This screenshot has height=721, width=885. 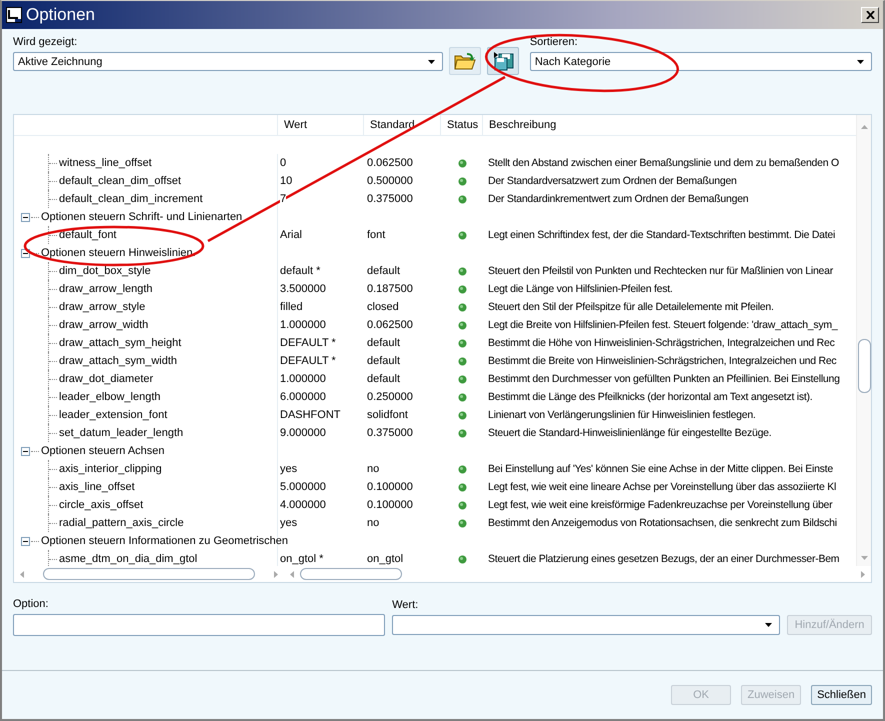 I want to click on default-cell: no, so click(x=373, y=523).